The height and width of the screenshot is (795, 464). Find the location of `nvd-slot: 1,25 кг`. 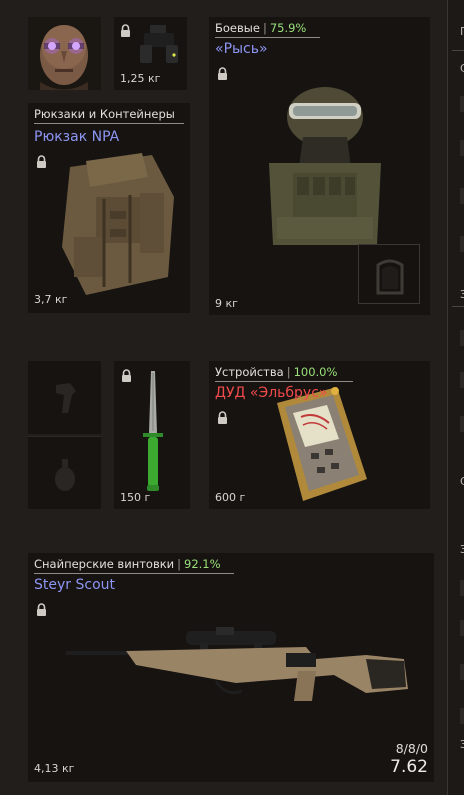

nvd-slot: 1,25 кг is located at coordinates (150, 53).